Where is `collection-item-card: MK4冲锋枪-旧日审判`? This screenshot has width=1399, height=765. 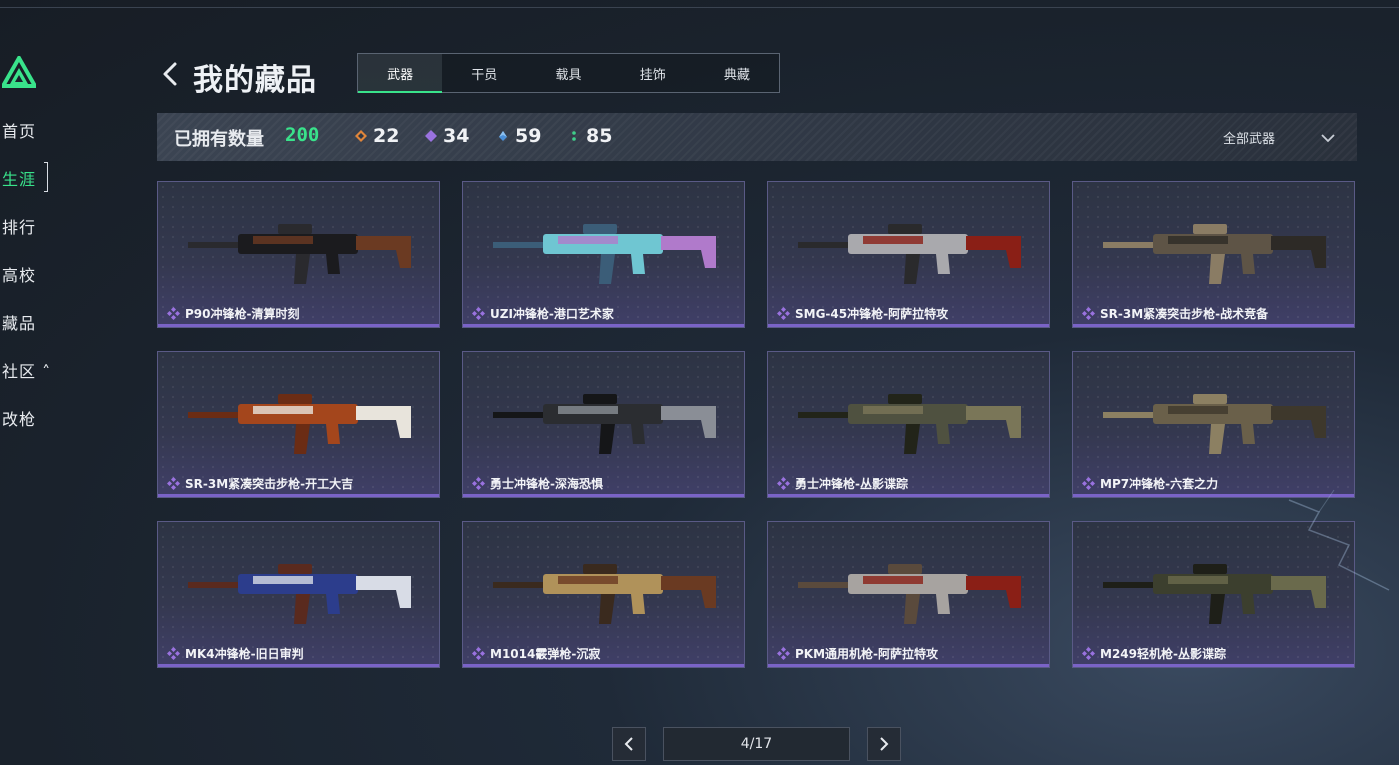 collection-item-card: MK4冲锋枪-旧日审判 is located at coordinates (298, 594).